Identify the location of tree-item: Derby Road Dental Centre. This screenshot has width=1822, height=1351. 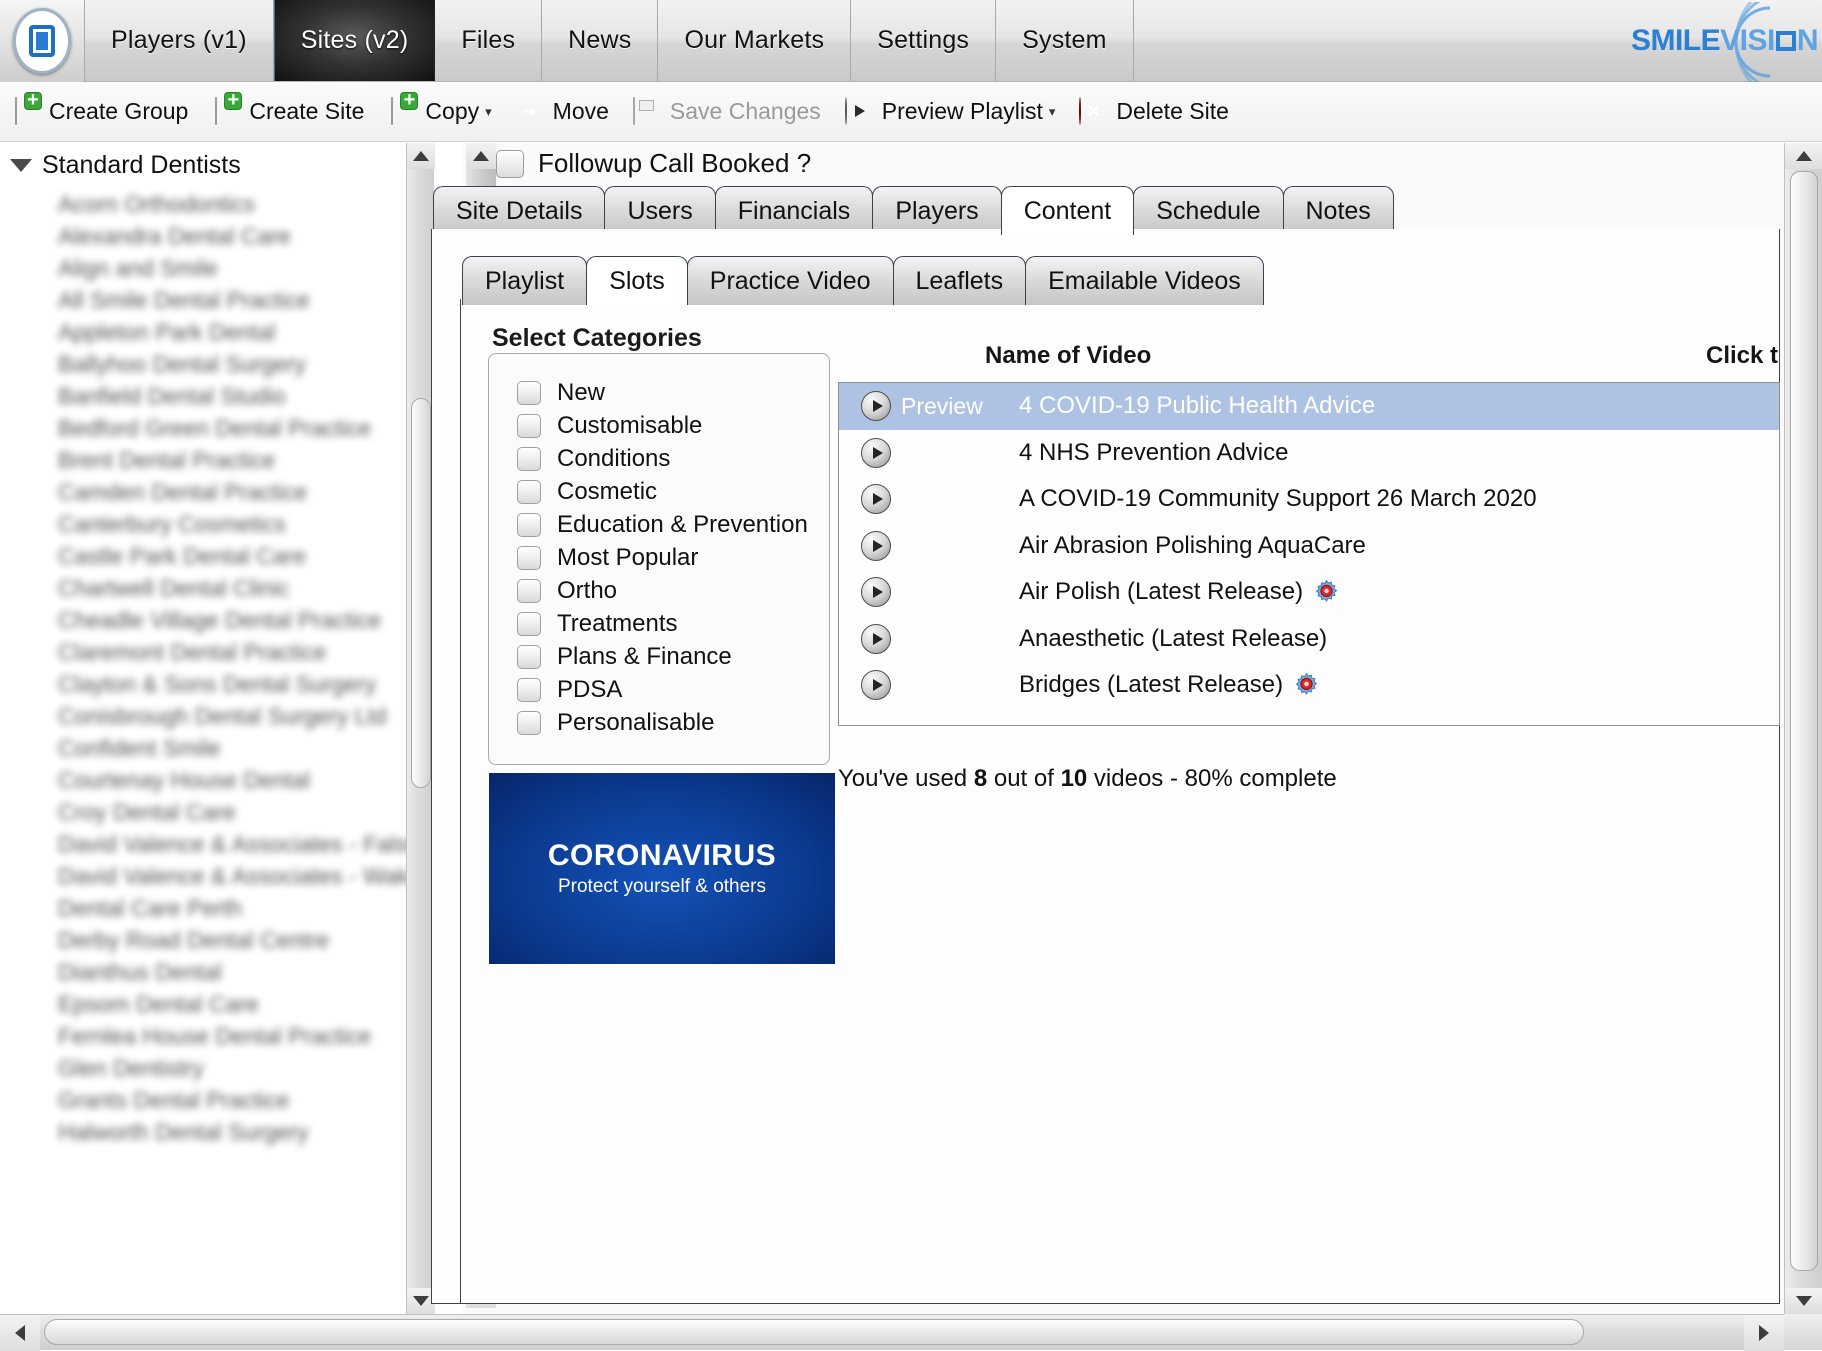
(260, 940).